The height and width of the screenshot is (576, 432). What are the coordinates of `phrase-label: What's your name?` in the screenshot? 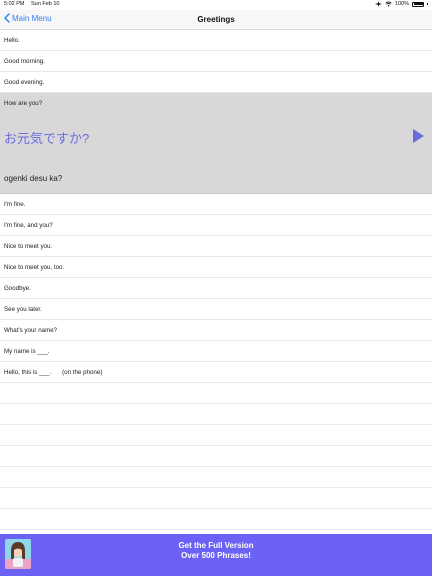 It's located at (31, 330).